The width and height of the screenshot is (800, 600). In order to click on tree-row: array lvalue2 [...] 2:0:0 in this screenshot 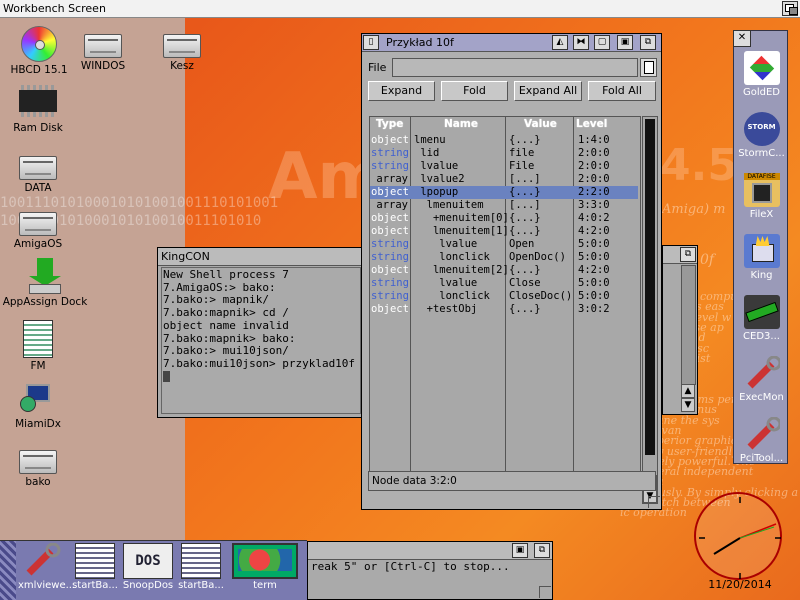, I will do `click(504, 179)`.